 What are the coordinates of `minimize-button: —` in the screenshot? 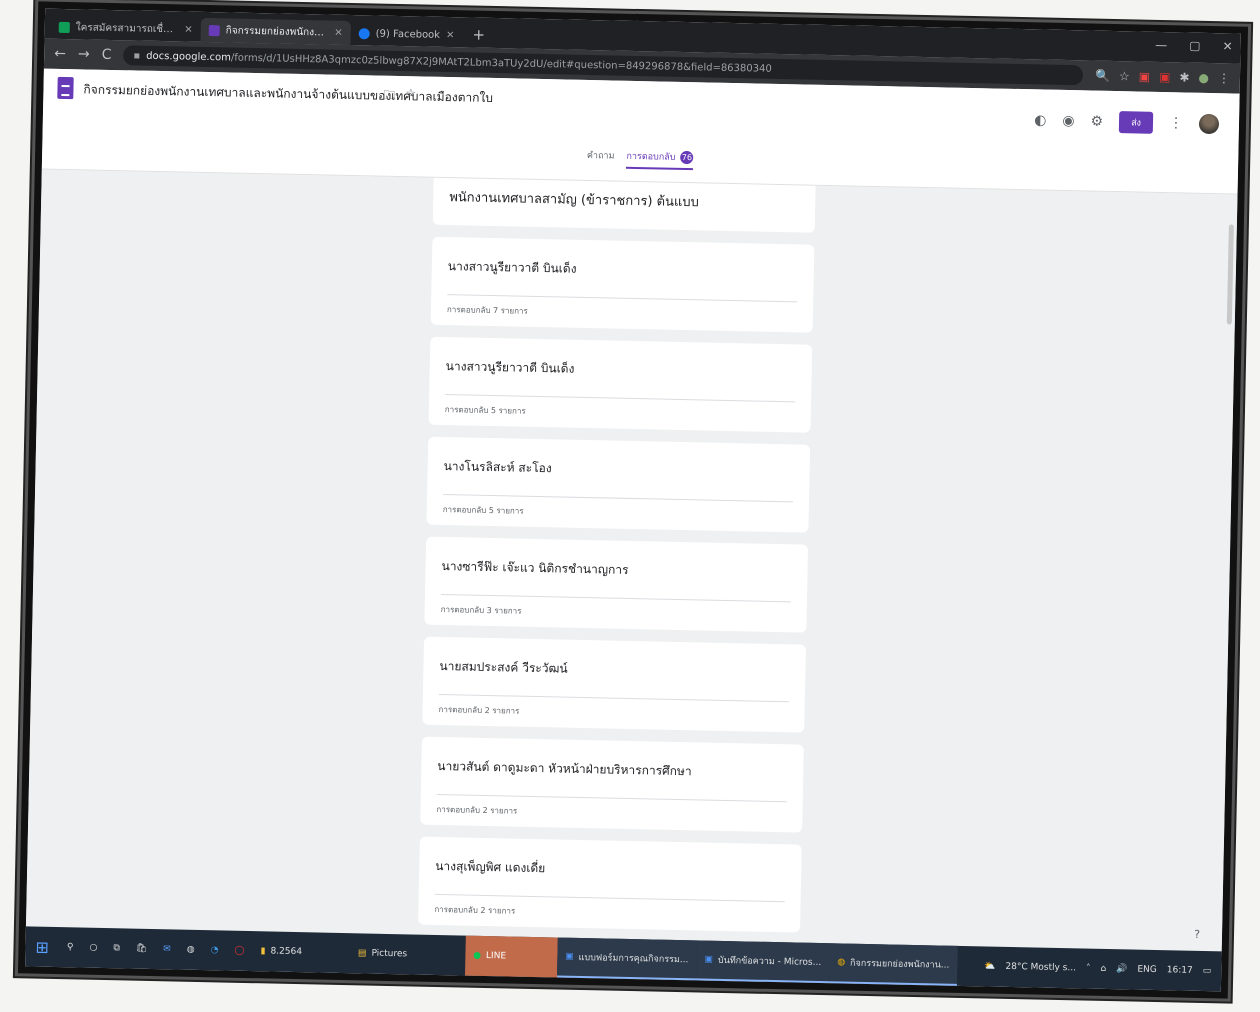 It's located at (1161, 45).